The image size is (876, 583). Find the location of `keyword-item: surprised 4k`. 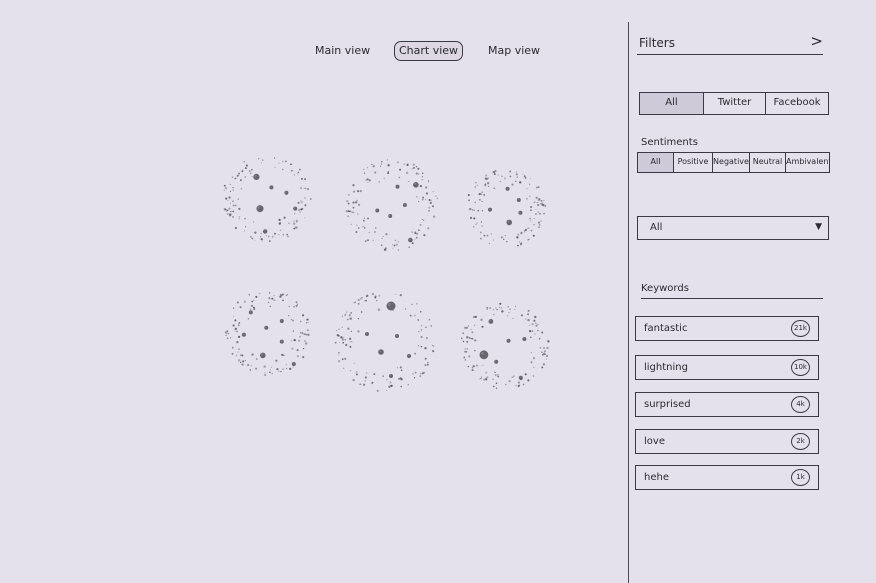

keyword-item: surprised 4k is located at coordinates (727, 404).